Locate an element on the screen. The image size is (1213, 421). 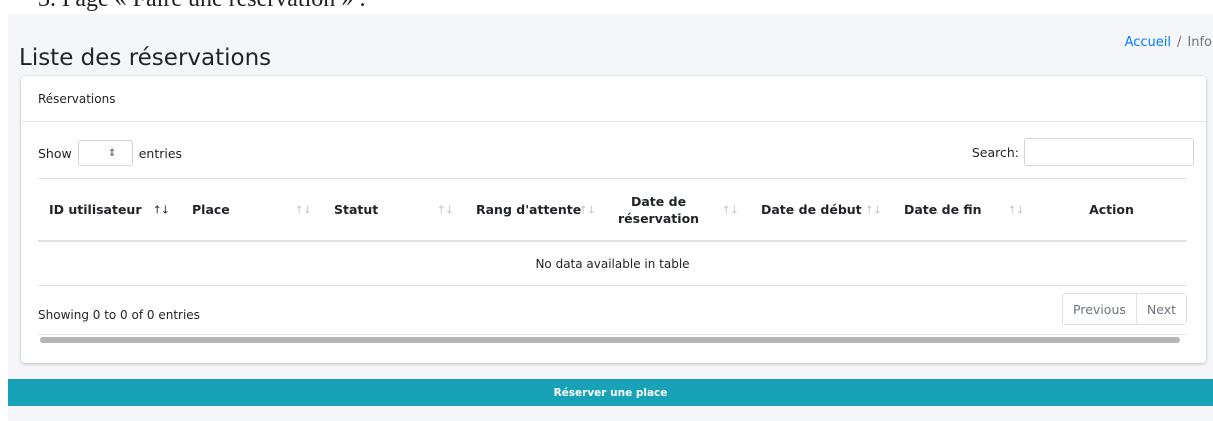
select-arrow-icon: ⇕ is located at coordinates (112, 153).